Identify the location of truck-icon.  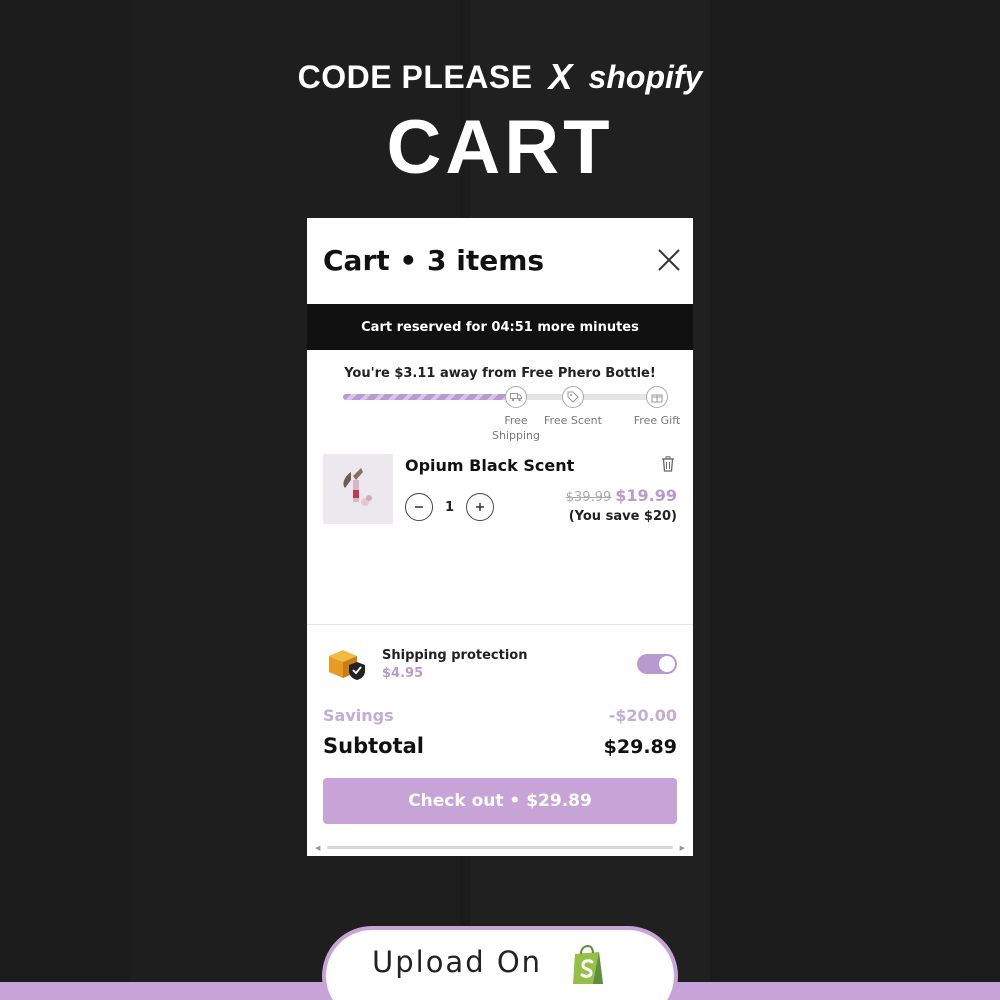
(516, 397).